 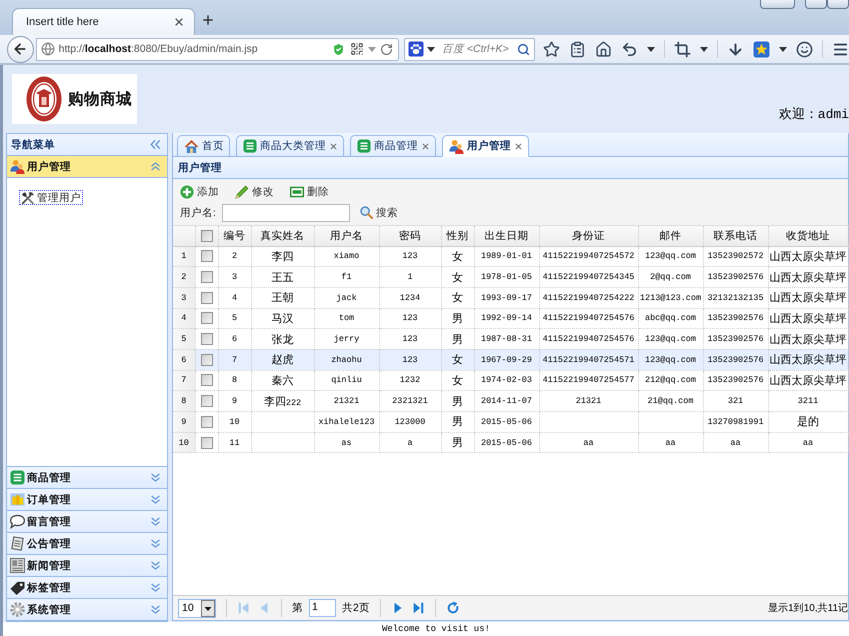 I want to click on page-input: 1, so click(x=322, y=608).